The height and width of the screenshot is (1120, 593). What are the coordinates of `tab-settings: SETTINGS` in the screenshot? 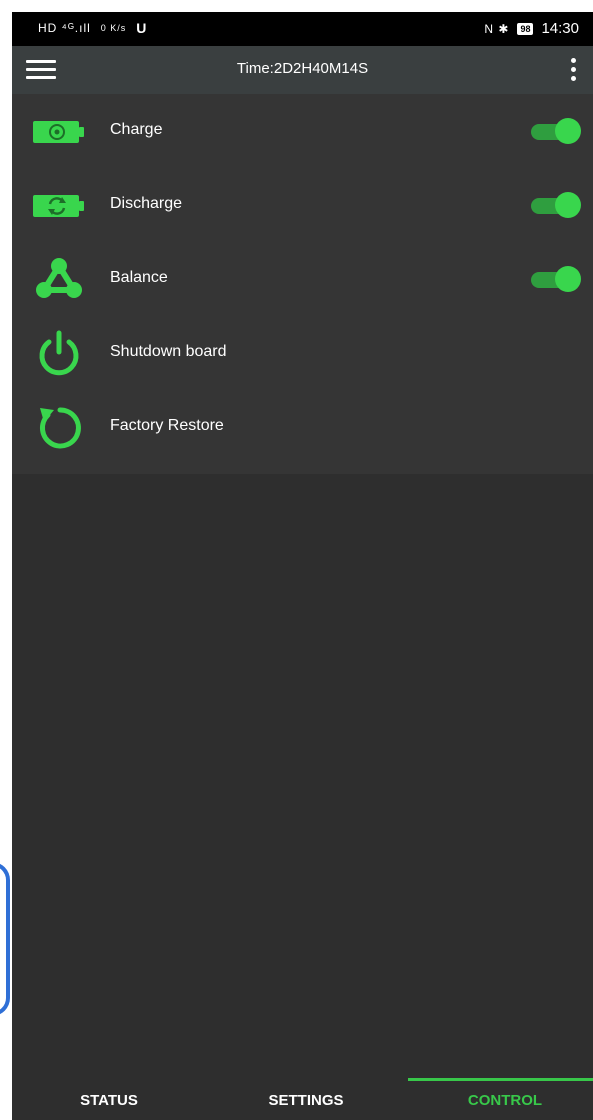 It's located at (306, 1095).